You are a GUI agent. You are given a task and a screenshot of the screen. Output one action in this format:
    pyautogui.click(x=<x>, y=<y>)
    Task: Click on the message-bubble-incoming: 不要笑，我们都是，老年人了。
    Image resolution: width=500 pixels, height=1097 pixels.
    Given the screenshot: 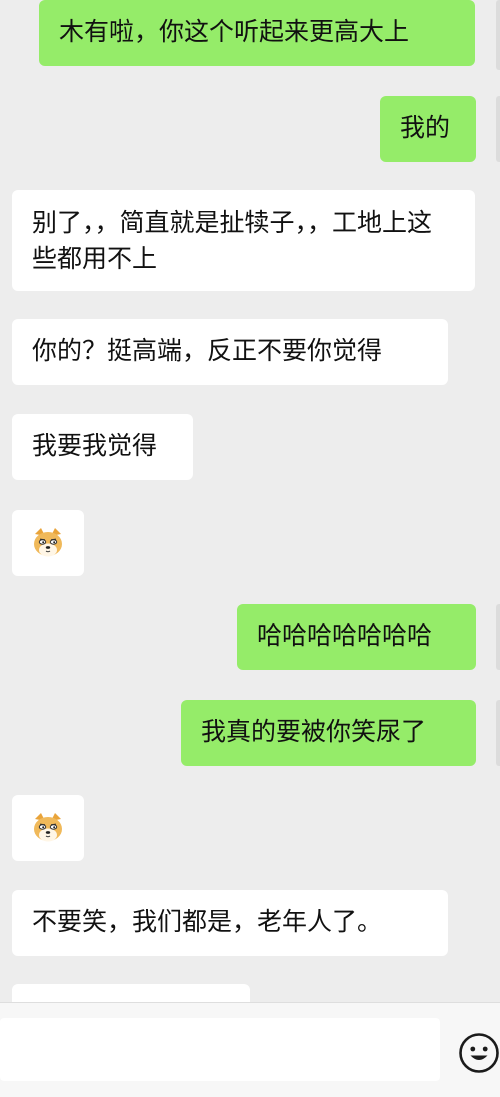 What is the action you would take?
    pyautogui.click(x=230, y=923)
    